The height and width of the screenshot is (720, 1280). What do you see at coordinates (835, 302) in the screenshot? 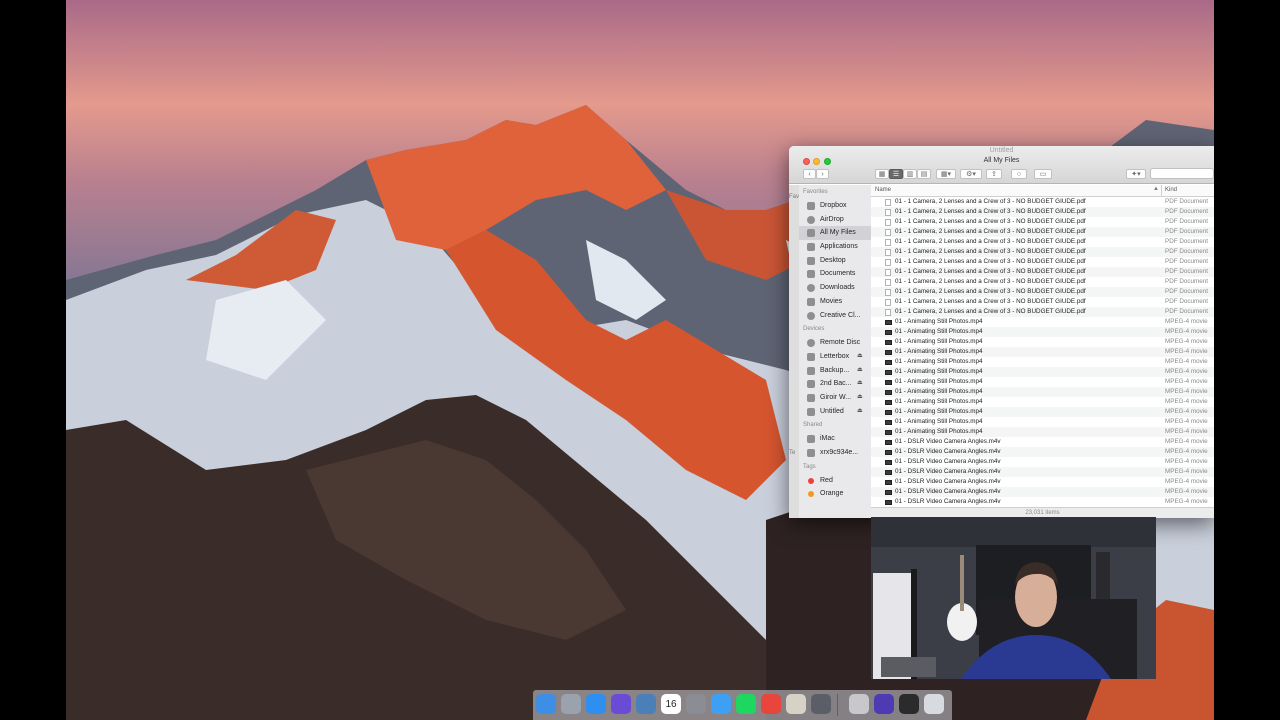
I see `sidebar-item-movies: Movies` at bounding box center [835, 302].